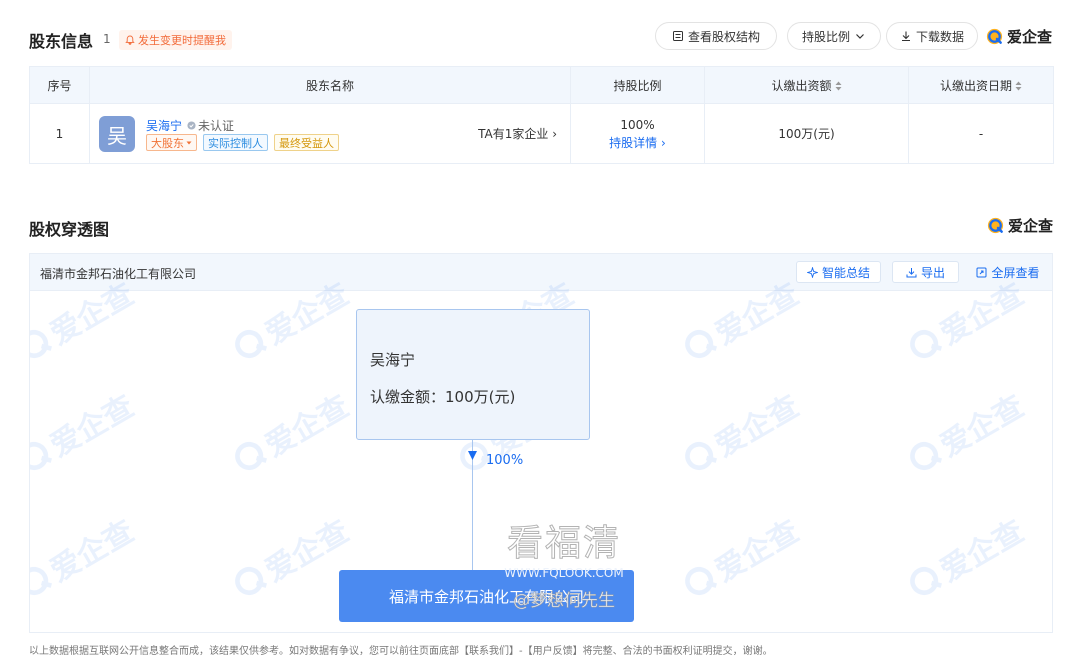 This screenshot has width=1080, height=667. Describe the element at coordinates (542, 39) in the screenshot. I see `shareholders-header: 股东信息 1 发生变更时提醒我 查看股权结构 持股比例 下载数据 爱企查` at that location.